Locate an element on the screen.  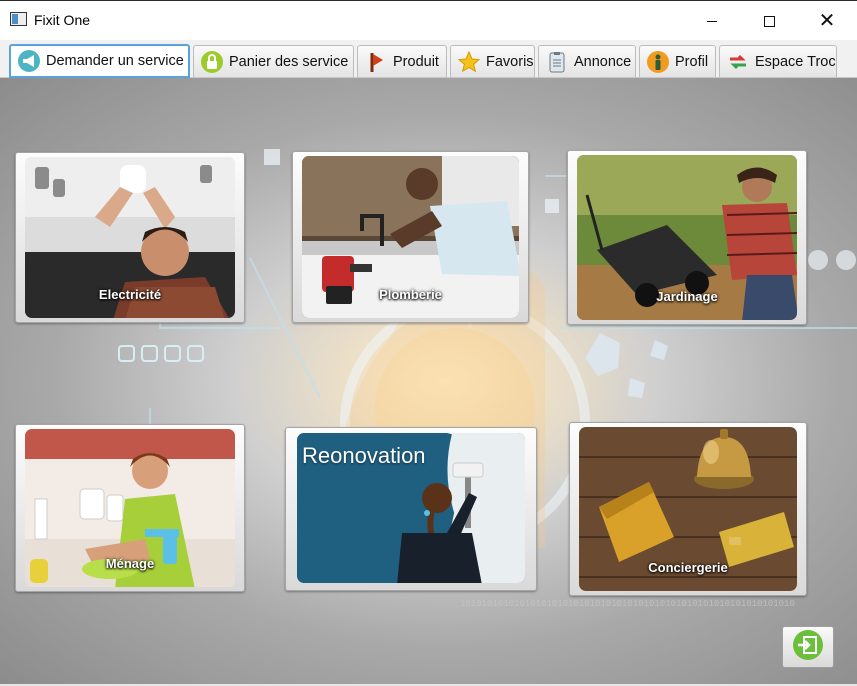
maximize-button is located at coordinates (769, 21).